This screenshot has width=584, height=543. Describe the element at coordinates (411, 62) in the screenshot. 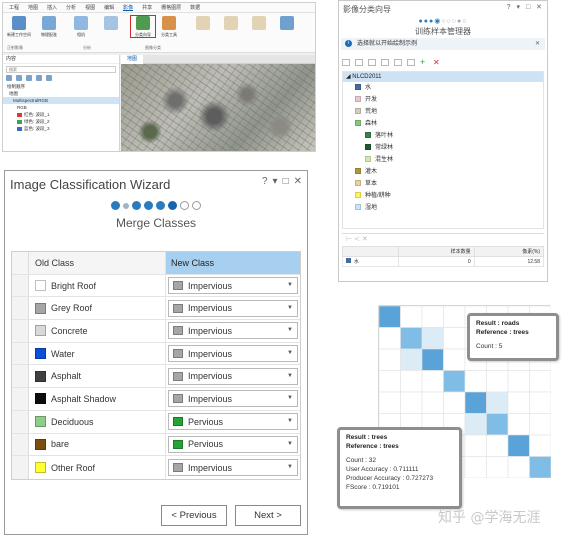

I see `save-icon` at that location.